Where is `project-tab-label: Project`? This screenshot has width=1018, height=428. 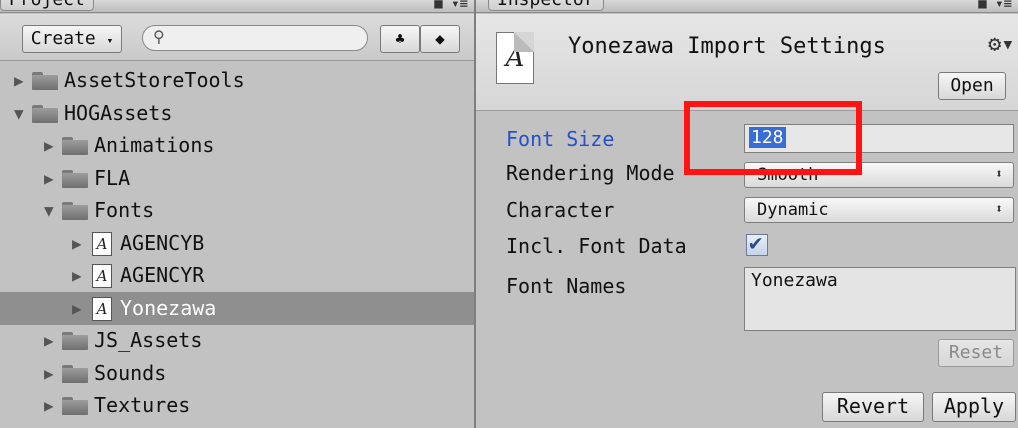
project-tab-label: Project is located at coordinates (47, 5).